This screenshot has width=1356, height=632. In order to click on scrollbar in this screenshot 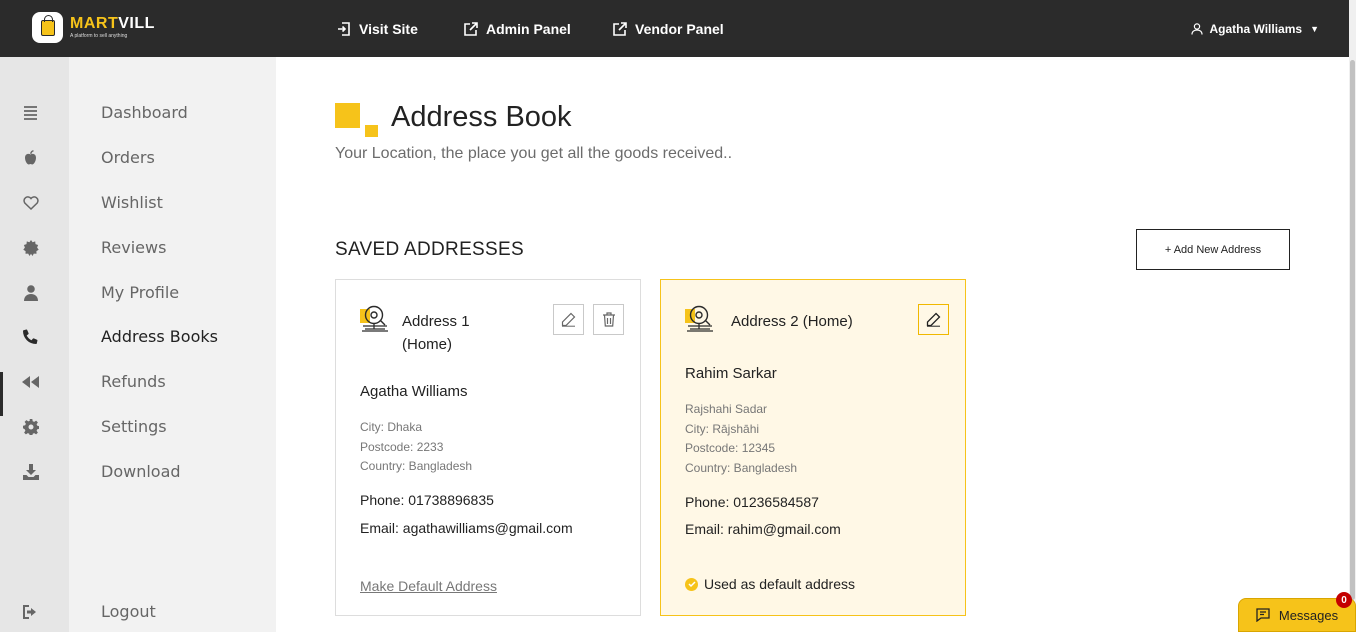, I will do `click(1352, 316)`.